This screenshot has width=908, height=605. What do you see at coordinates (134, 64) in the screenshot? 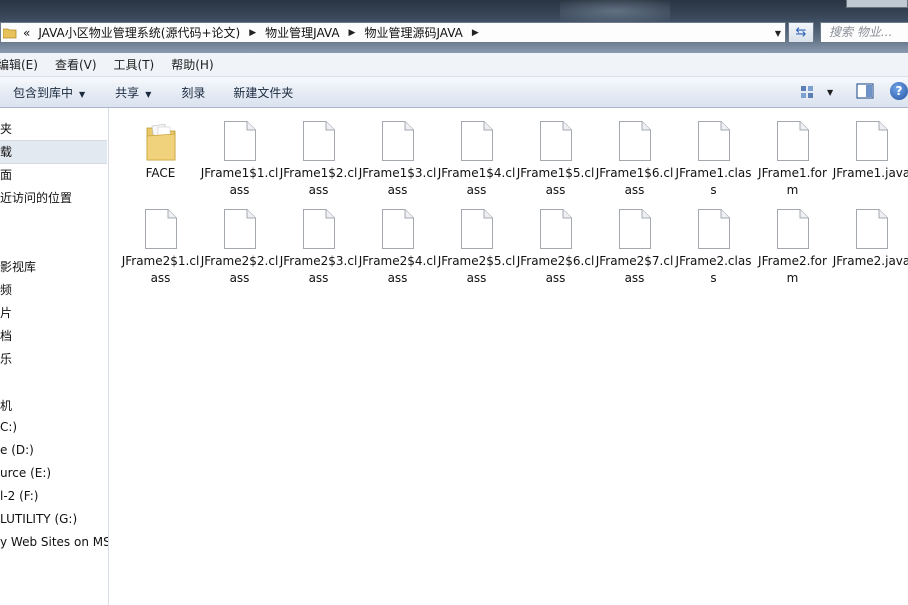
I see `menu-tools: 工具(T)` at bounding box center [134, 64].